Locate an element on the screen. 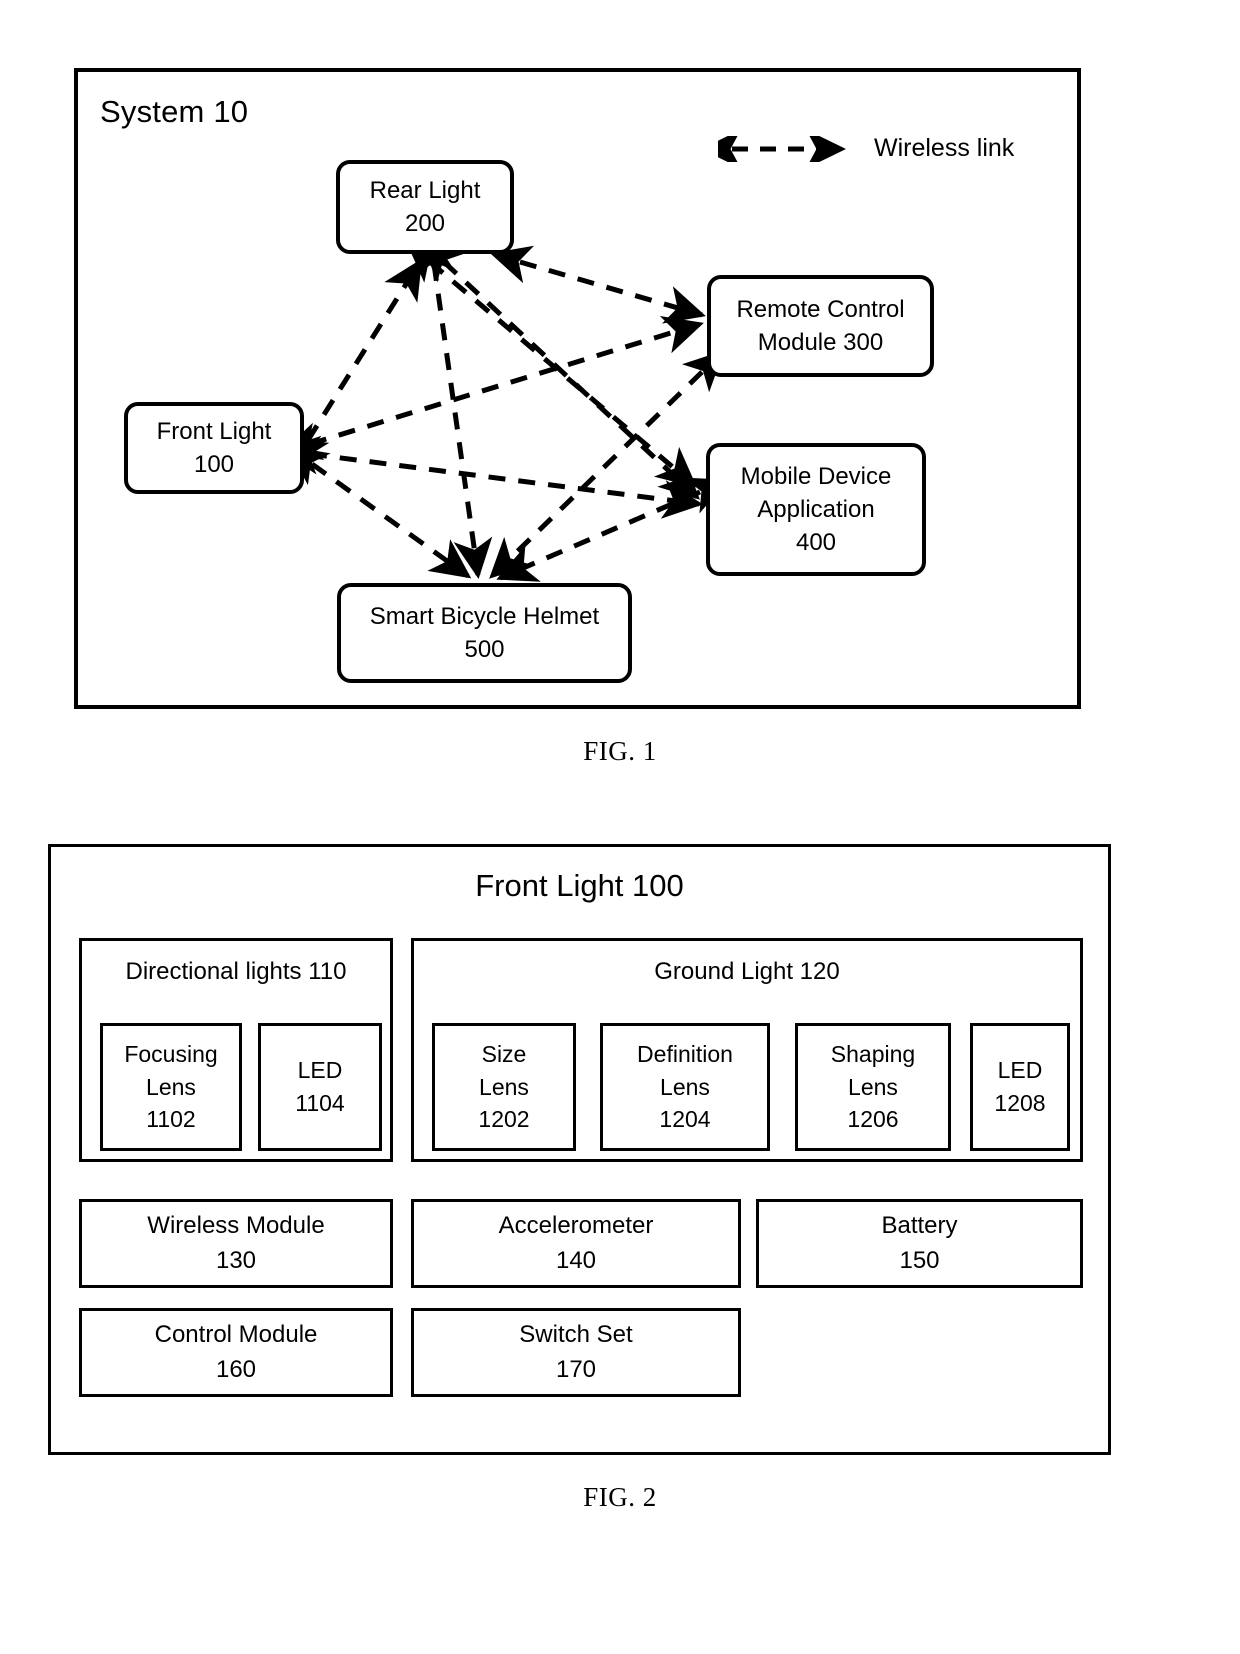 The height and width of the screenshot is (1654, 1240). box-accelerometer-text: Accelerometer 140 is located at coordinates (576, 1243).